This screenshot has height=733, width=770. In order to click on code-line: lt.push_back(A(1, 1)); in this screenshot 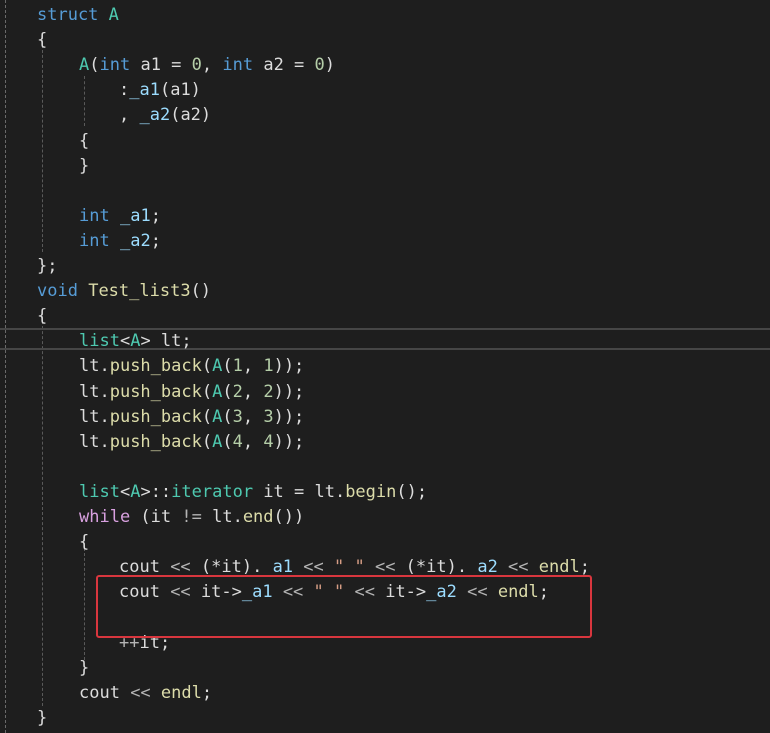, I will do `click(191, 366)`.